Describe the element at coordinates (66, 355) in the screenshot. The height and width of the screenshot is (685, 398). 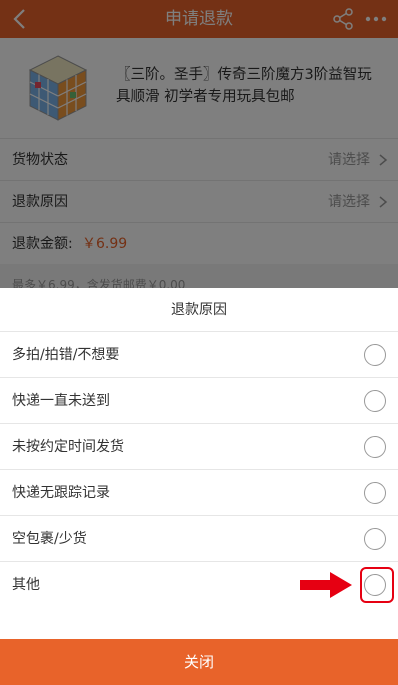
I see `reason-option-label: 多拍/拍错/不想要` at that location.